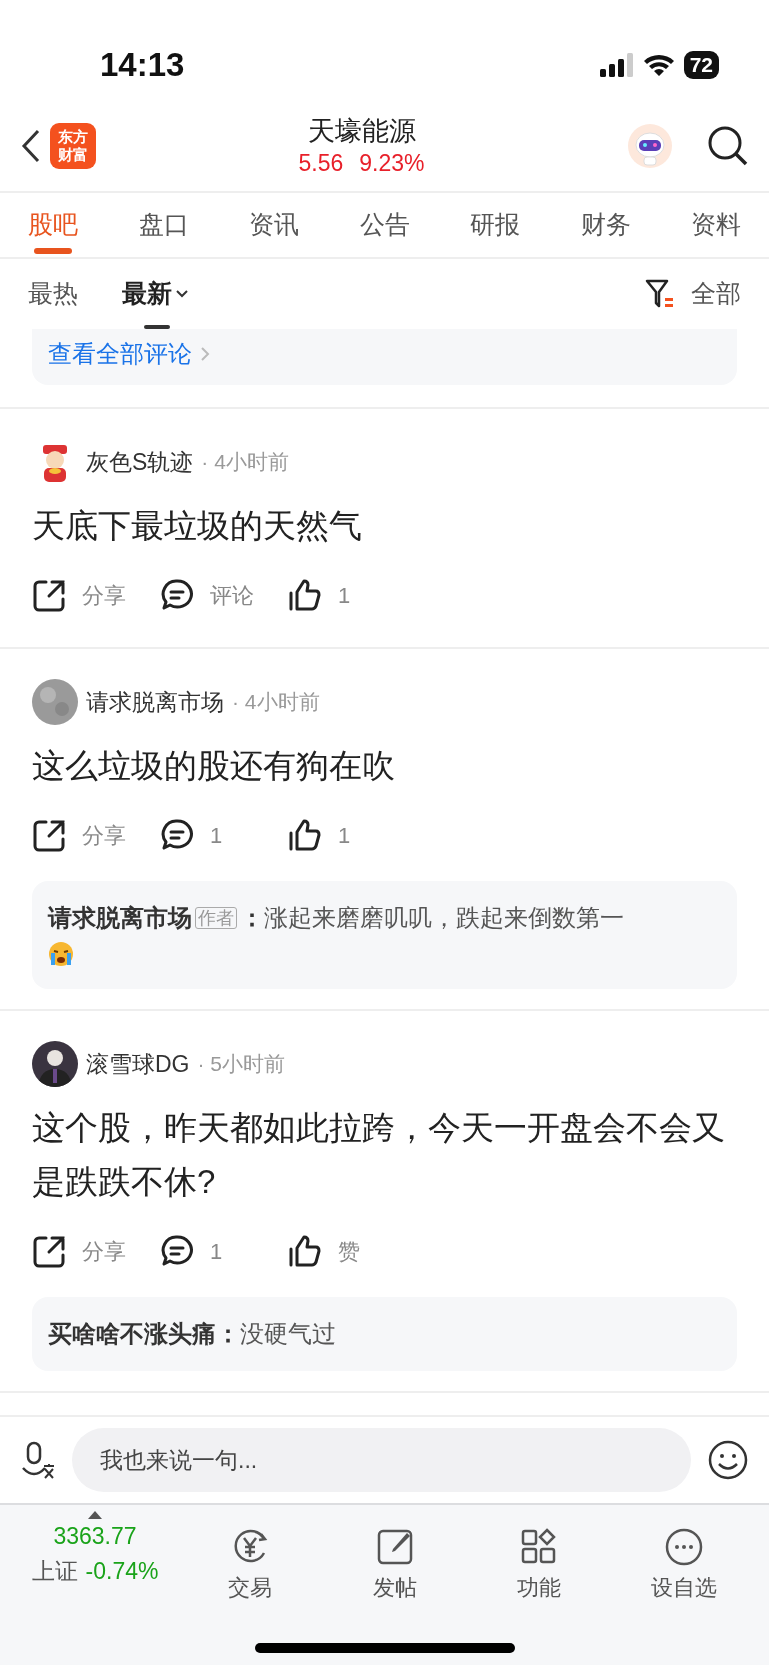  Describe the element at coordinates (197, 526) in the screenshot. I see `post-text: 天底下最垃圾的天然气` at that location.